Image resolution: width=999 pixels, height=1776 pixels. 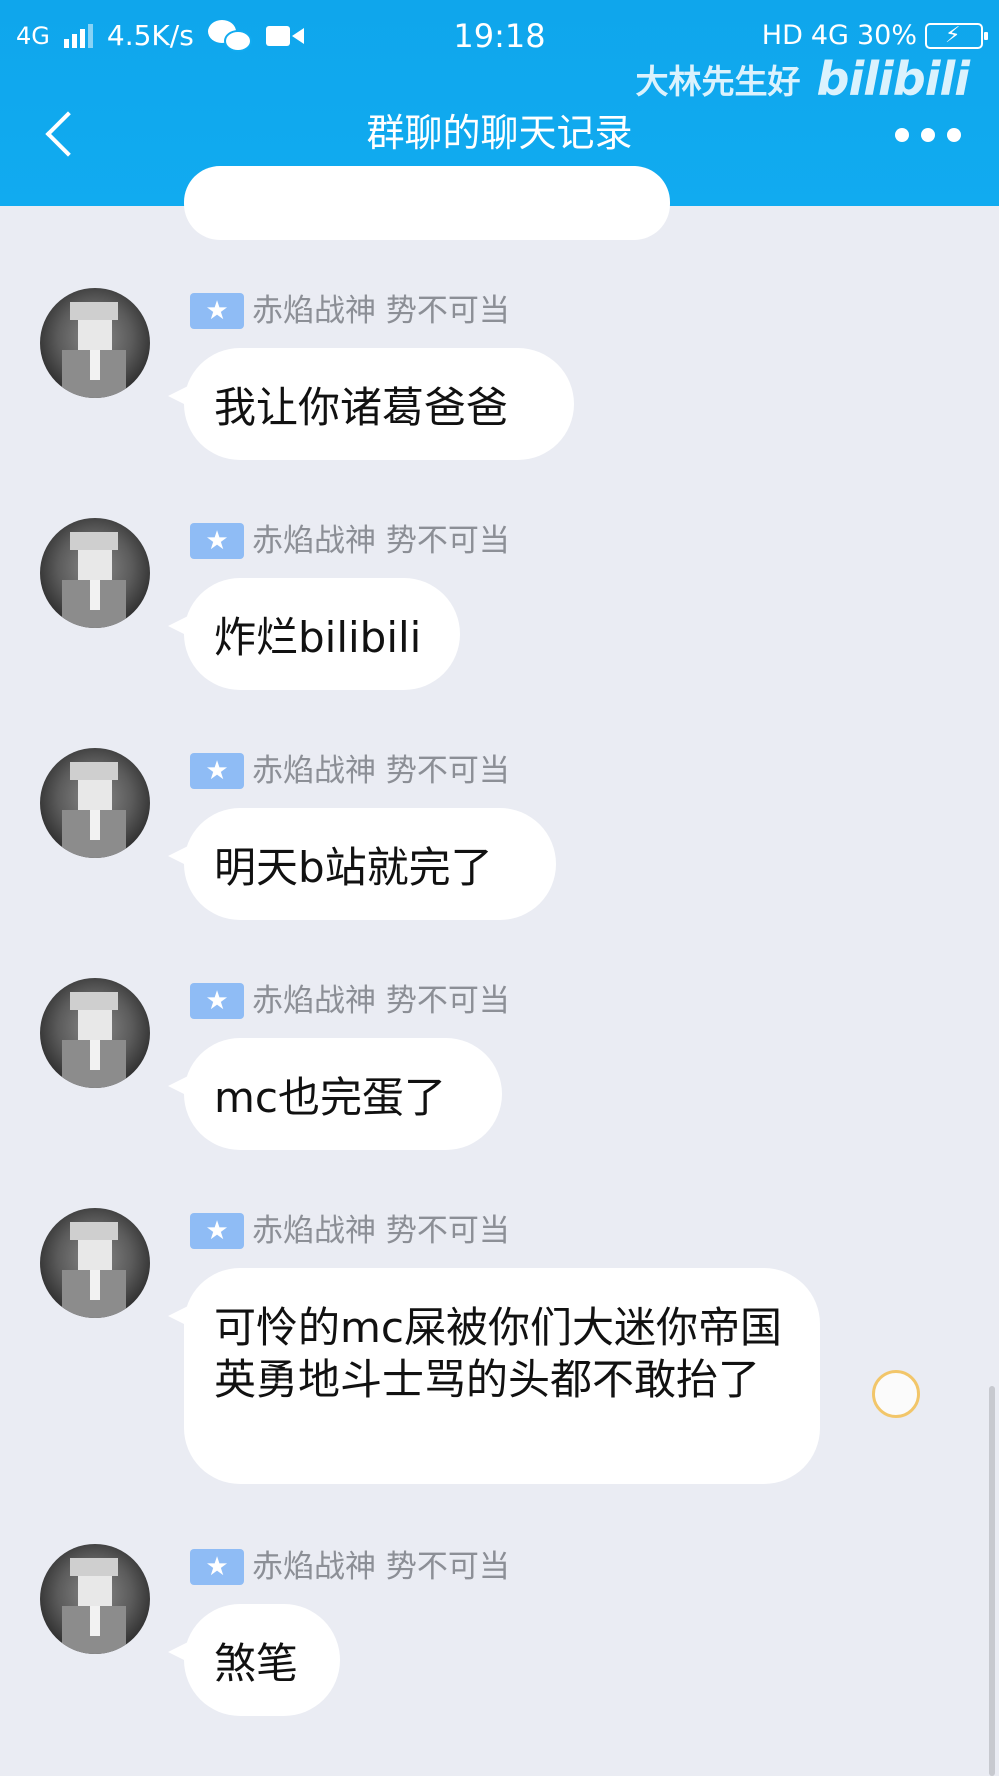 I want to click on message-bubble: 明天b站就完了, so click(x=362, y=864).